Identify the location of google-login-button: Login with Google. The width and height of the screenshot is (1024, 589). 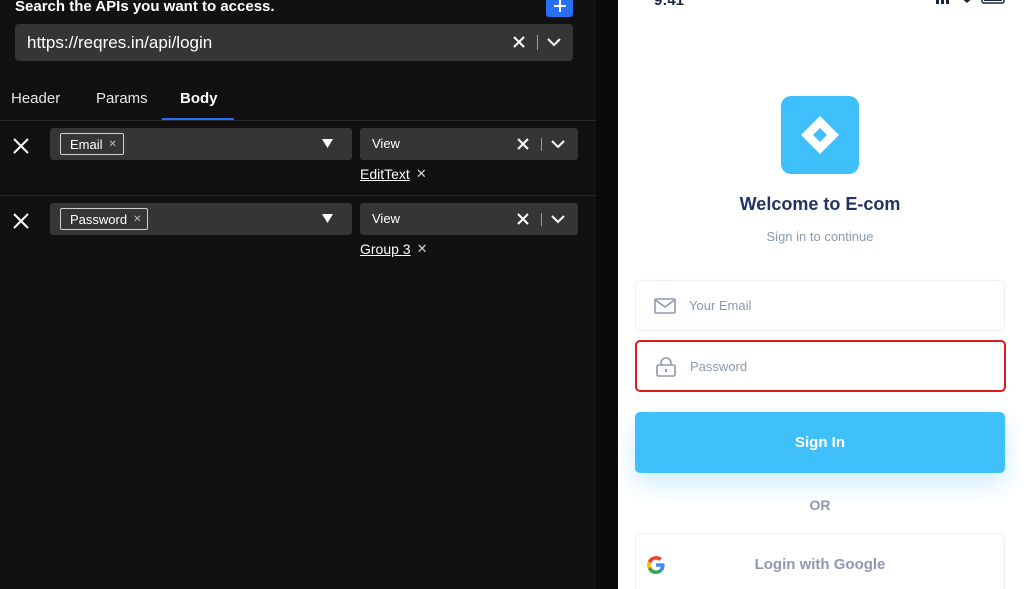
(820, 561).